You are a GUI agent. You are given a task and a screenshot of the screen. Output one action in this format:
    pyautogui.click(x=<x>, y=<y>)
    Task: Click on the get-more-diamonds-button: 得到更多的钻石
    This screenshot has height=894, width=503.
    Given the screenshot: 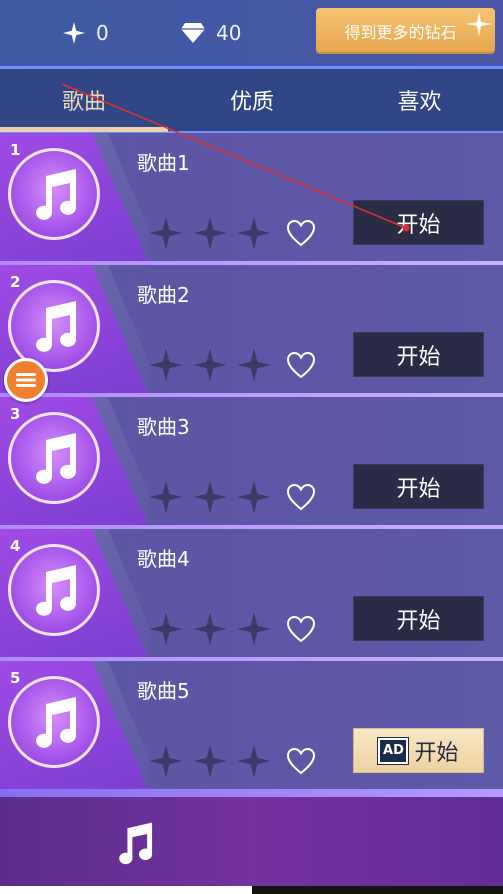 What is the action you would take?
    pyautogui.click(x=405, y=31)
    